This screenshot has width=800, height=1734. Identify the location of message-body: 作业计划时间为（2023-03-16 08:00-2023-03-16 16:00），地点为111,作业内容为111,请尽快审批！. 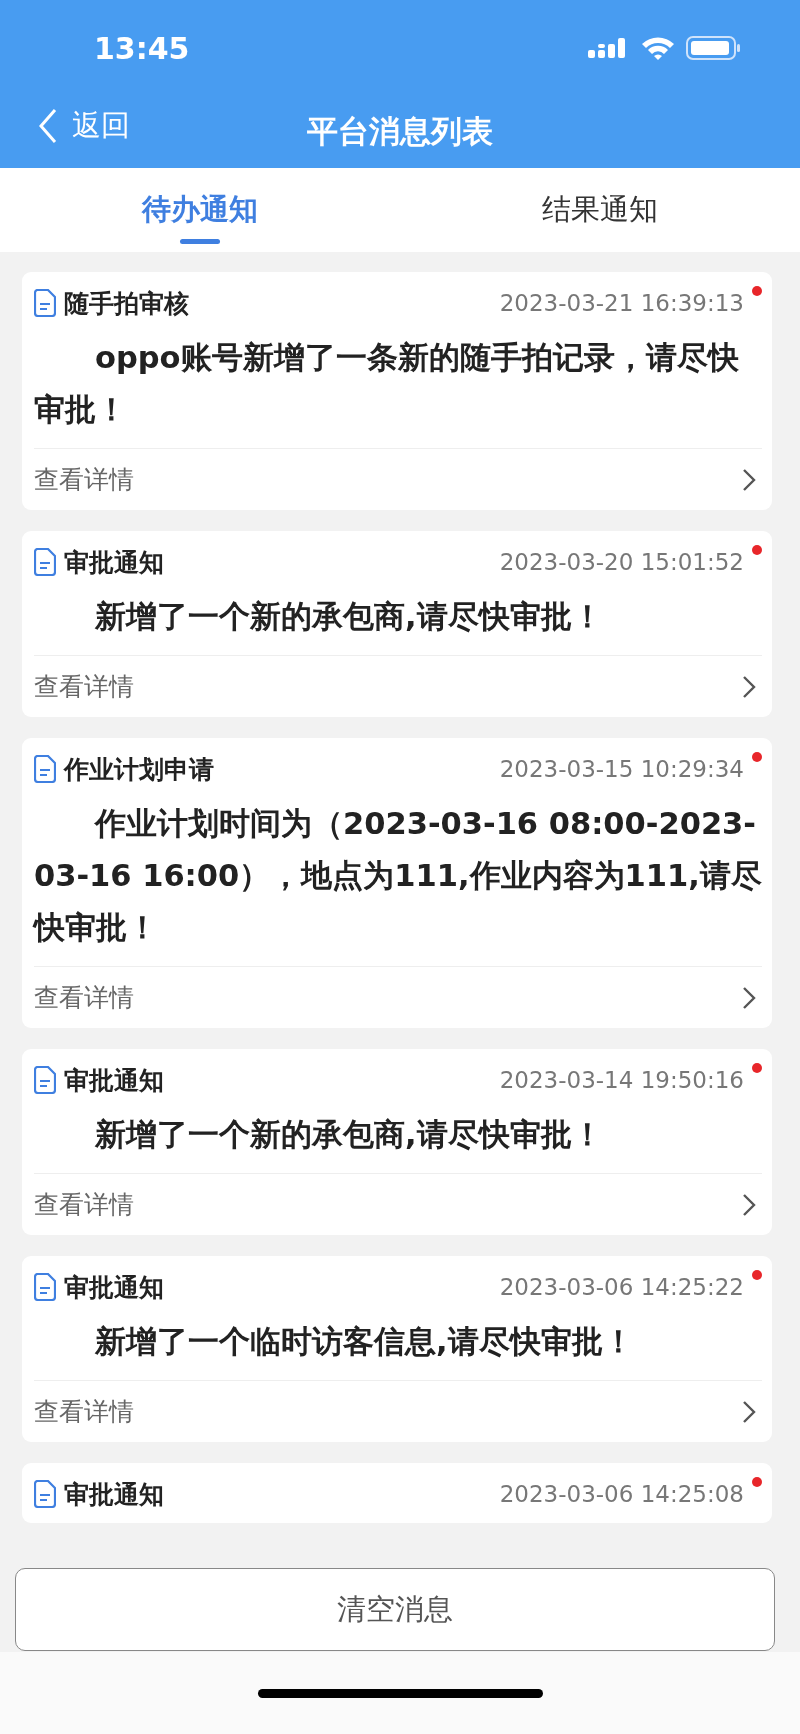
(398, 876).